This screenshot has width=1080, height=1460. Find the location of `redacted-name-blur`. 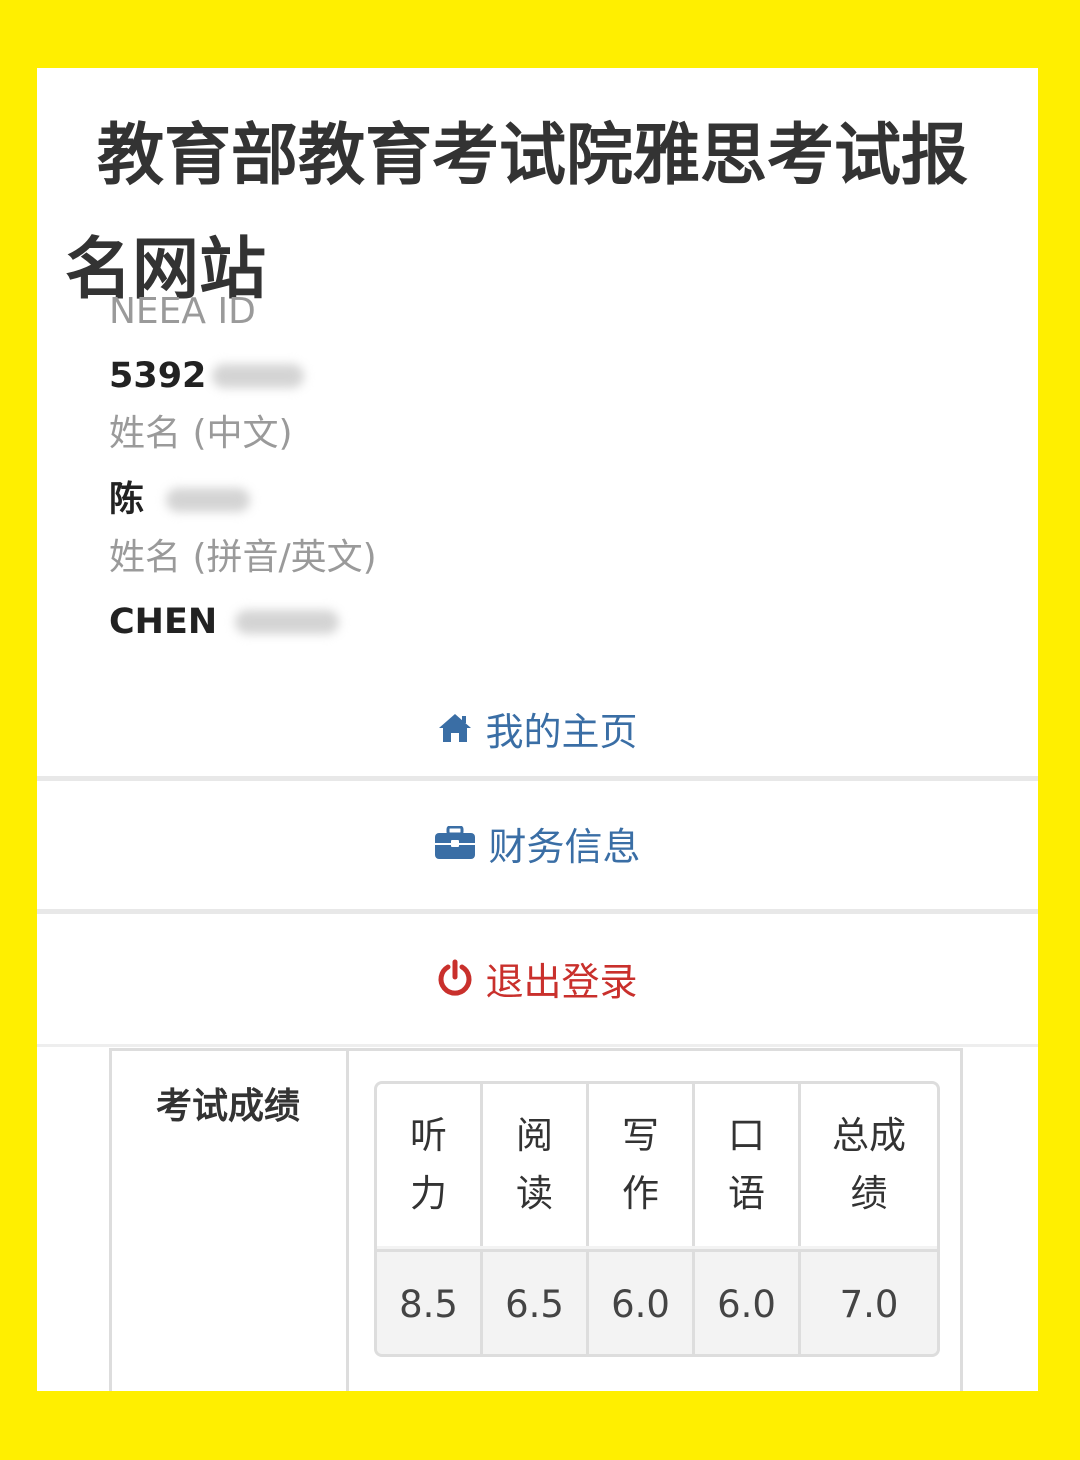

redacted-name-blur is located at coordinates (208, 500).